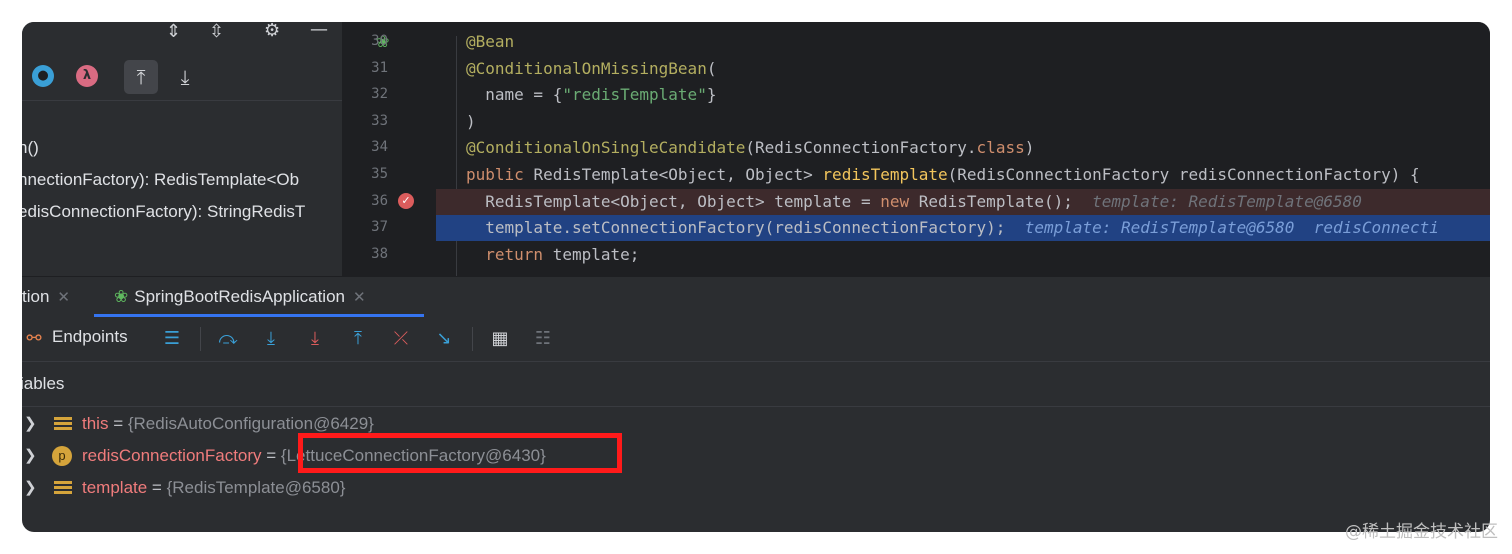 This screenshot has height=554, width=1512. Describe the element at coordinates (678, 174) in the screenshot. I see `code-token: RedisTemplate<Object, Object>` at that location.